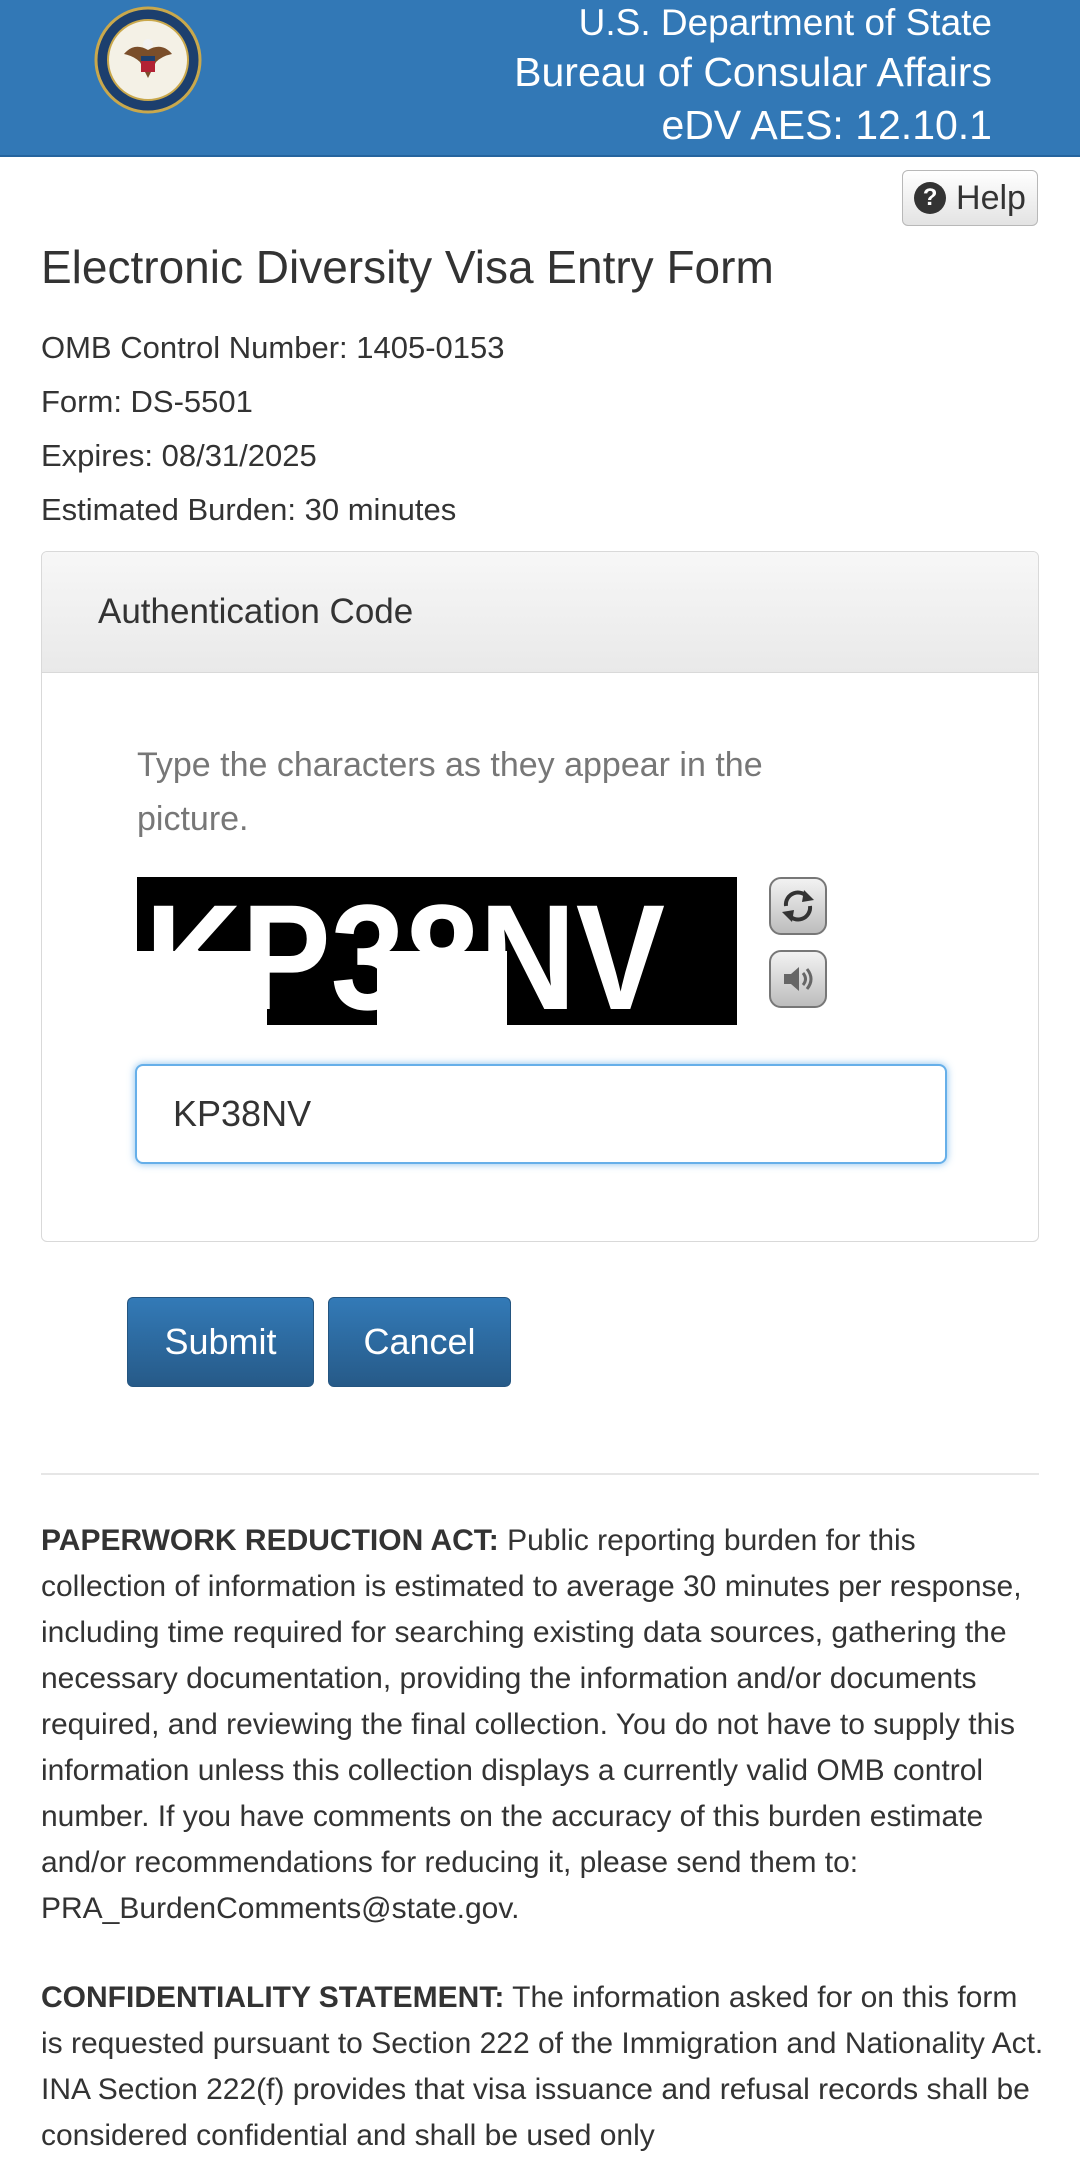 This screenshot has height=2159, width=1080. What do you see at coordinates (826, 125) in the screenshot?
I see `header-version: eDV AES: 12.10.1` at bounding box center [826, 125].